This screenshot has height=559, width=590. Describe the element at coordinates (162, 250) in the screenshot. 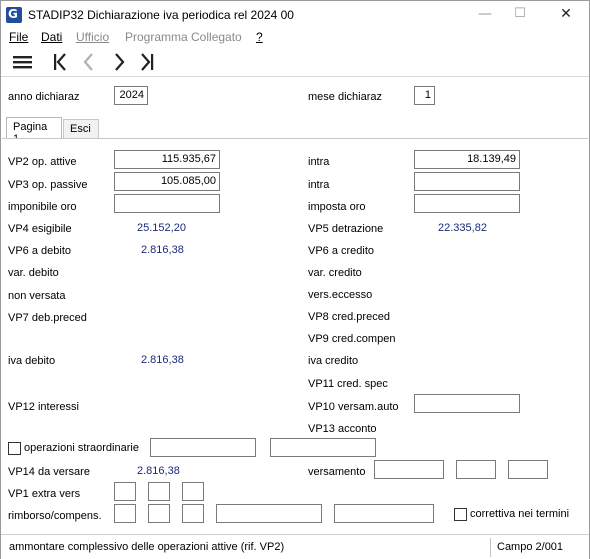

I see `vp6-debito-value: 2.816,38` at that location.